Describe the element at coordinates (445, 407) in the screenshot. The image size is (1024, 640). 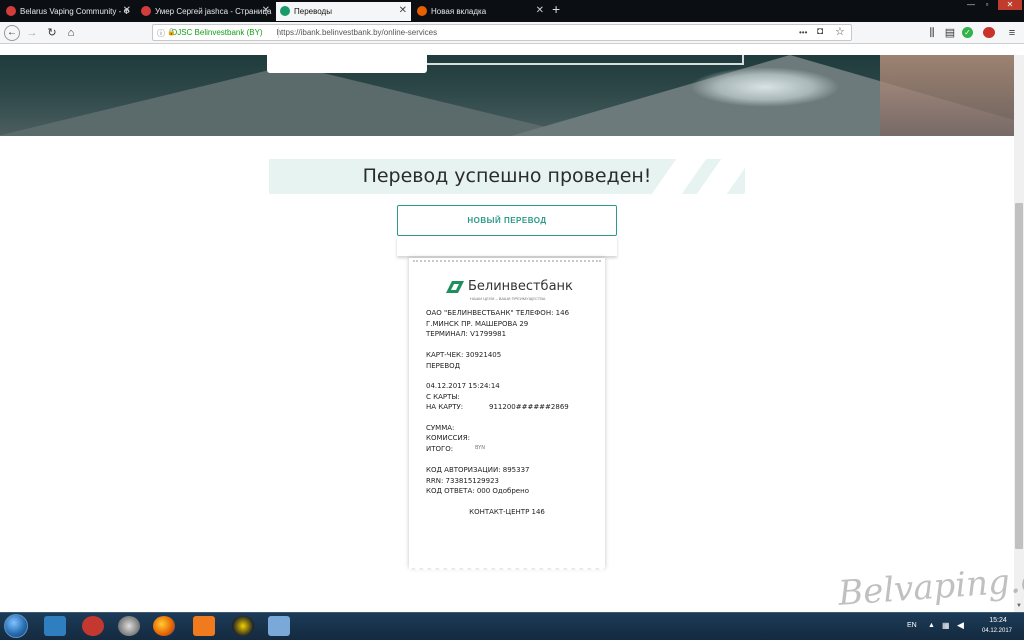
I see `receipt-line: НА КАРТУ:` at that location.